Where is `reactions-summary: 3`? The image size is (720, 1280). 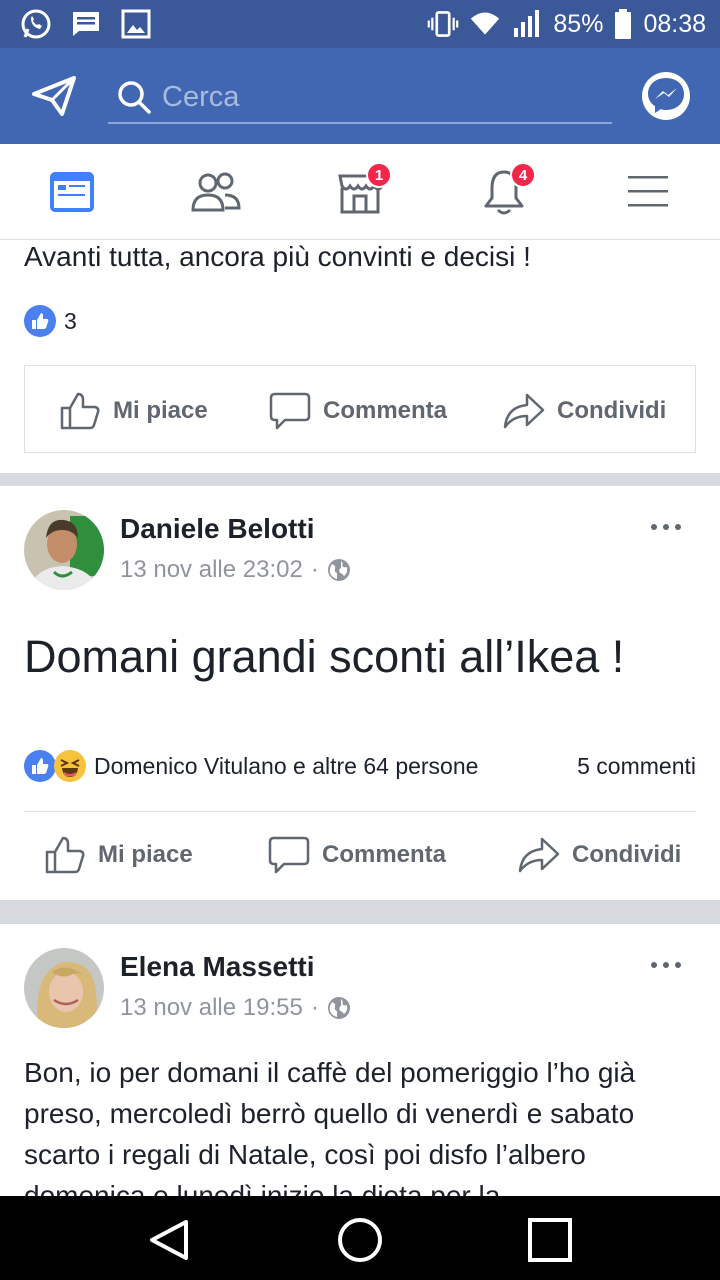
reactions-summary: 3 is located at coordinates (50, 321).